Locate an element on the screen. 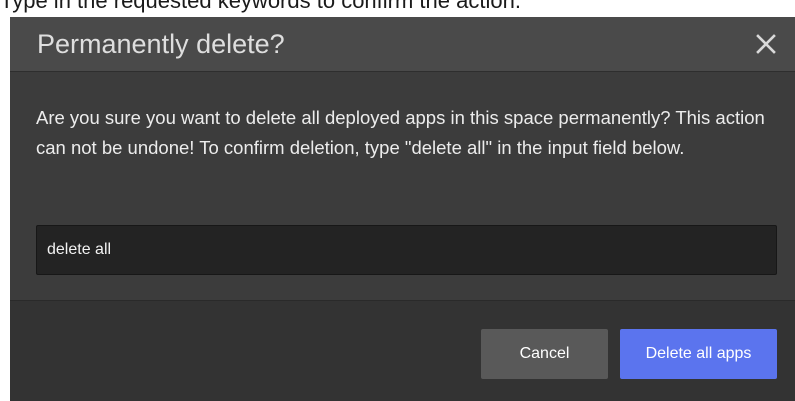  confirm-text-input is located at coordinates (406, 250).